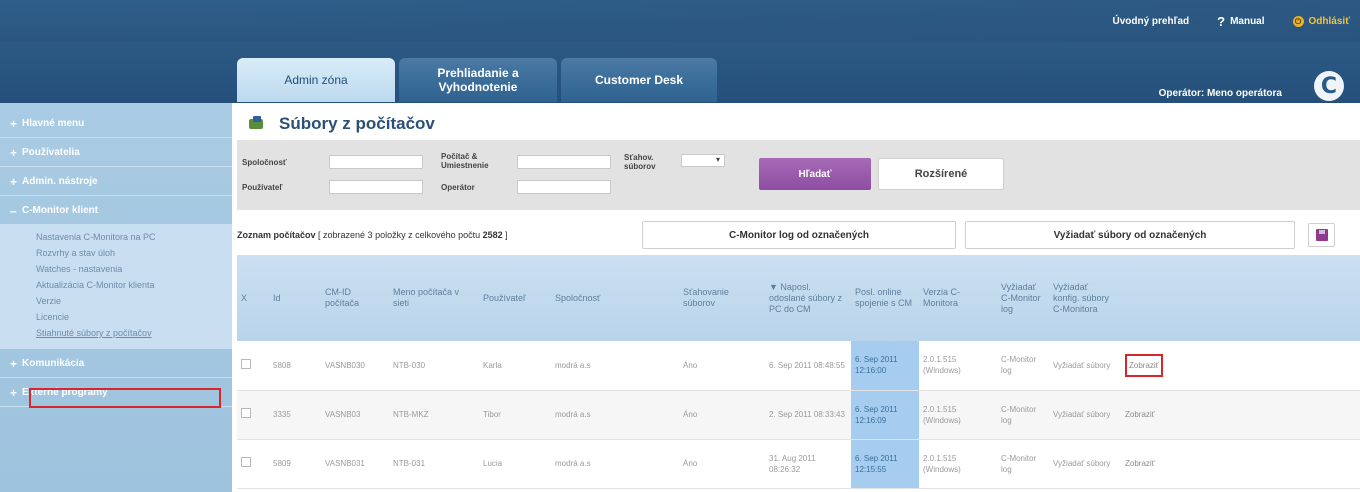  I want to click on col-last-online: Posl. online spojenie s CM, so click(885, 298).